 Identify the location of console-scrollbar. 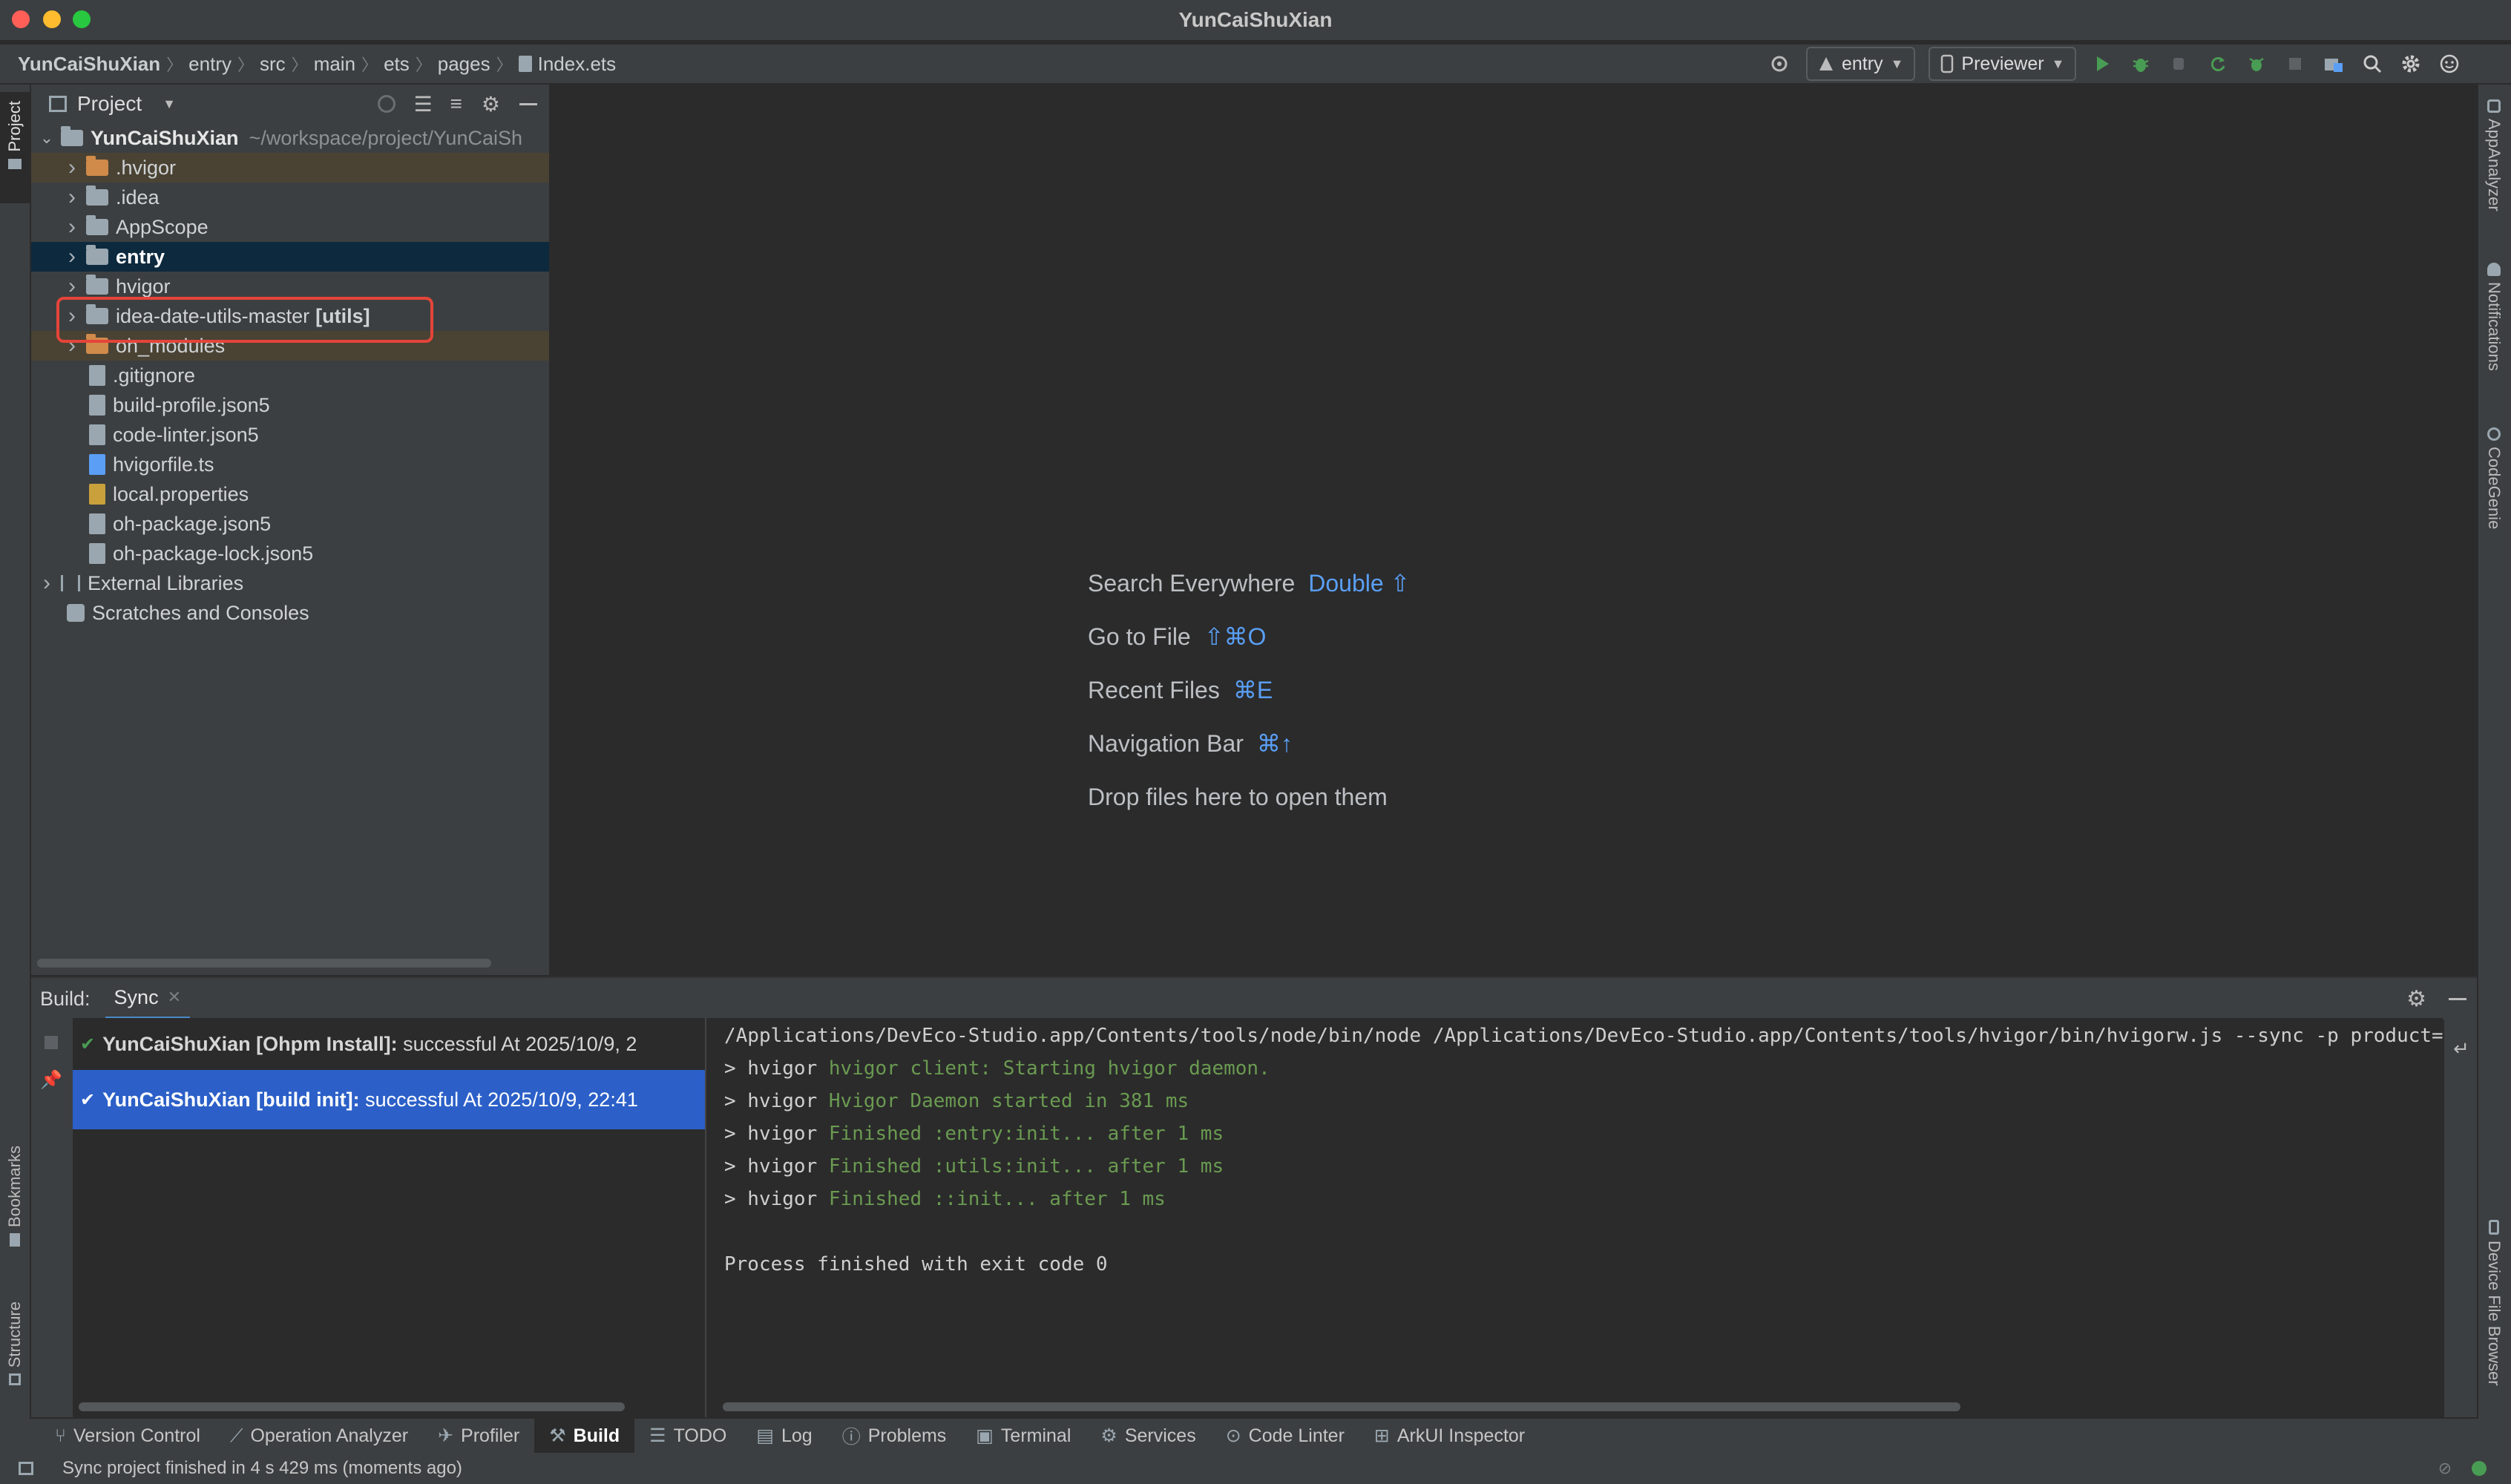
(1341, 1406).